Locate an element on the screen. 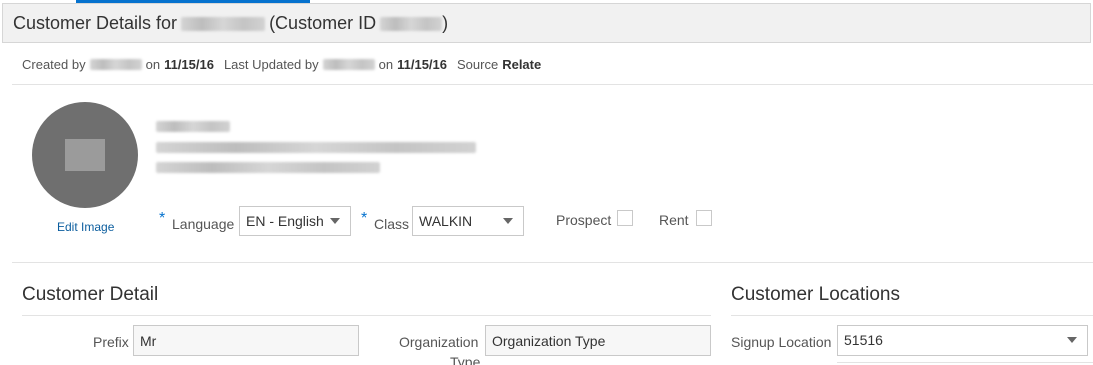  organization-type-field: Organization Type is located at coordinates (598, 340).